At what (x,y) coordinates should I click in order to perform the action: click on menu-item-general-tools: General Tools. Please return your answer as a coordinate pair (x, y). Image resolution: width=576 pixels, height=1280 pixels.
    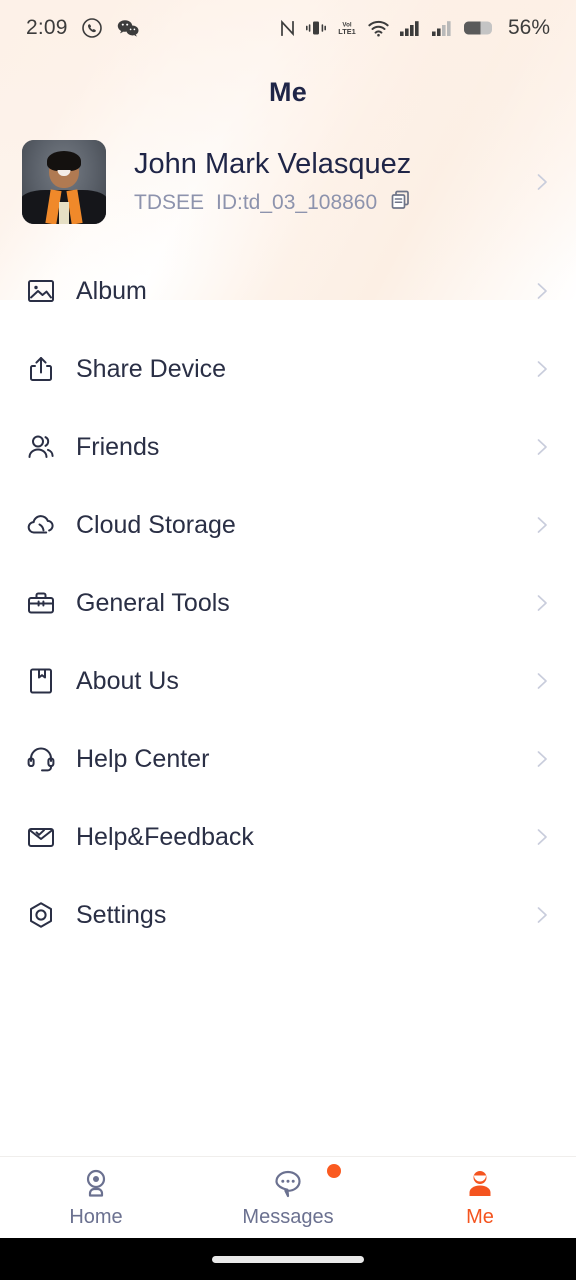
    Looking at the image, I should click on (288, 603).